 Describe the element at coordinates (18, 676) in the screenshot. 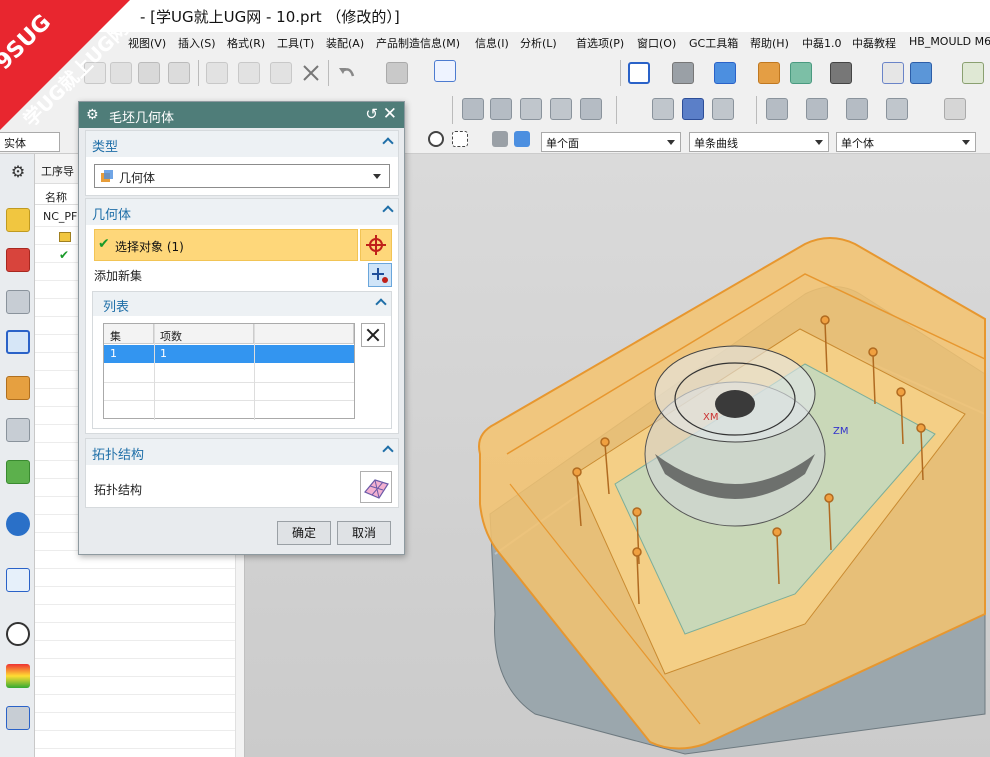

I see `analysis-icon` at that location.